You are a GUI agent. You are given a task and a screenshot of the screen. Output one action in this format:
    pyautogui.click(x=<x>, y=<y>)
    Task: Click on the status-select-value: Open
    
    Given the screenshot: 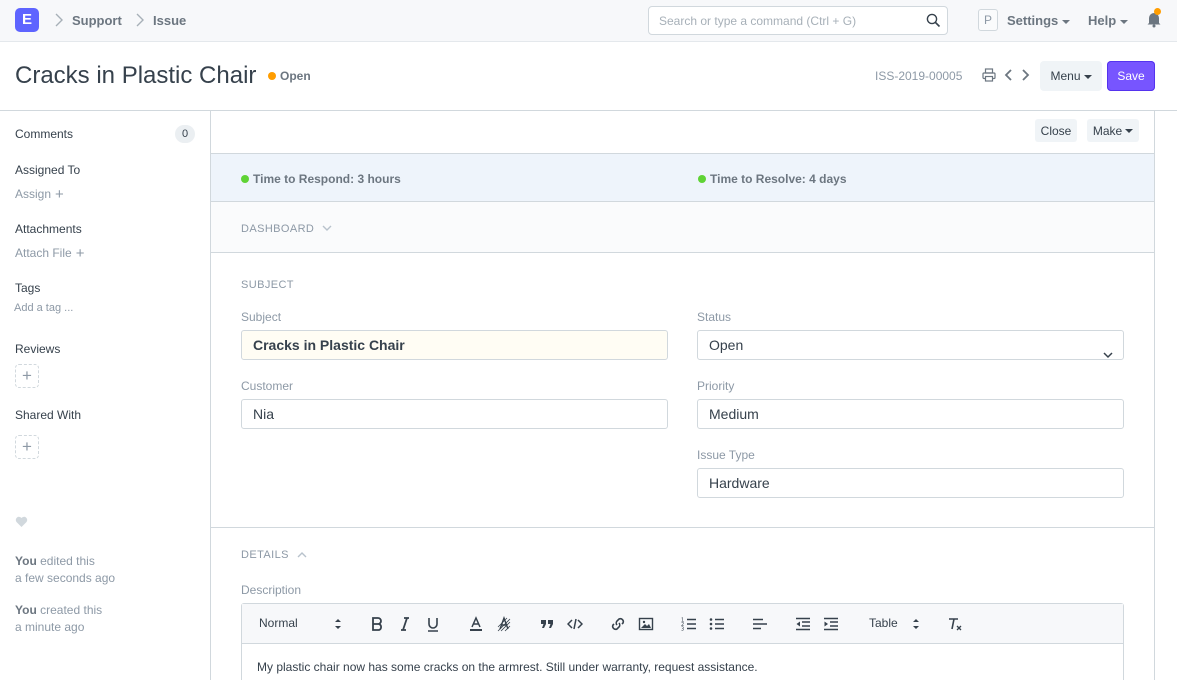 What is the action you would take?
    pyautogui.click(x=726, y=345)
    